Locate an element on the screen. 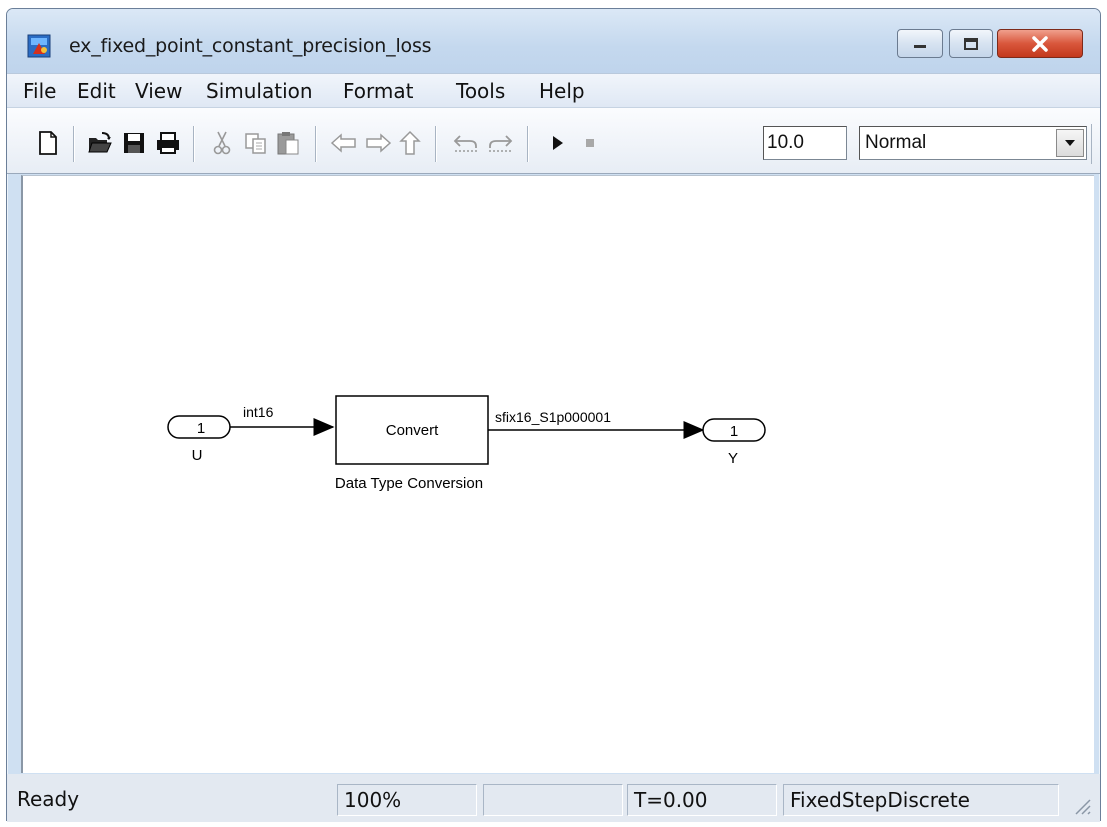  up-arrow-icon is located at coordinates (410, 142).